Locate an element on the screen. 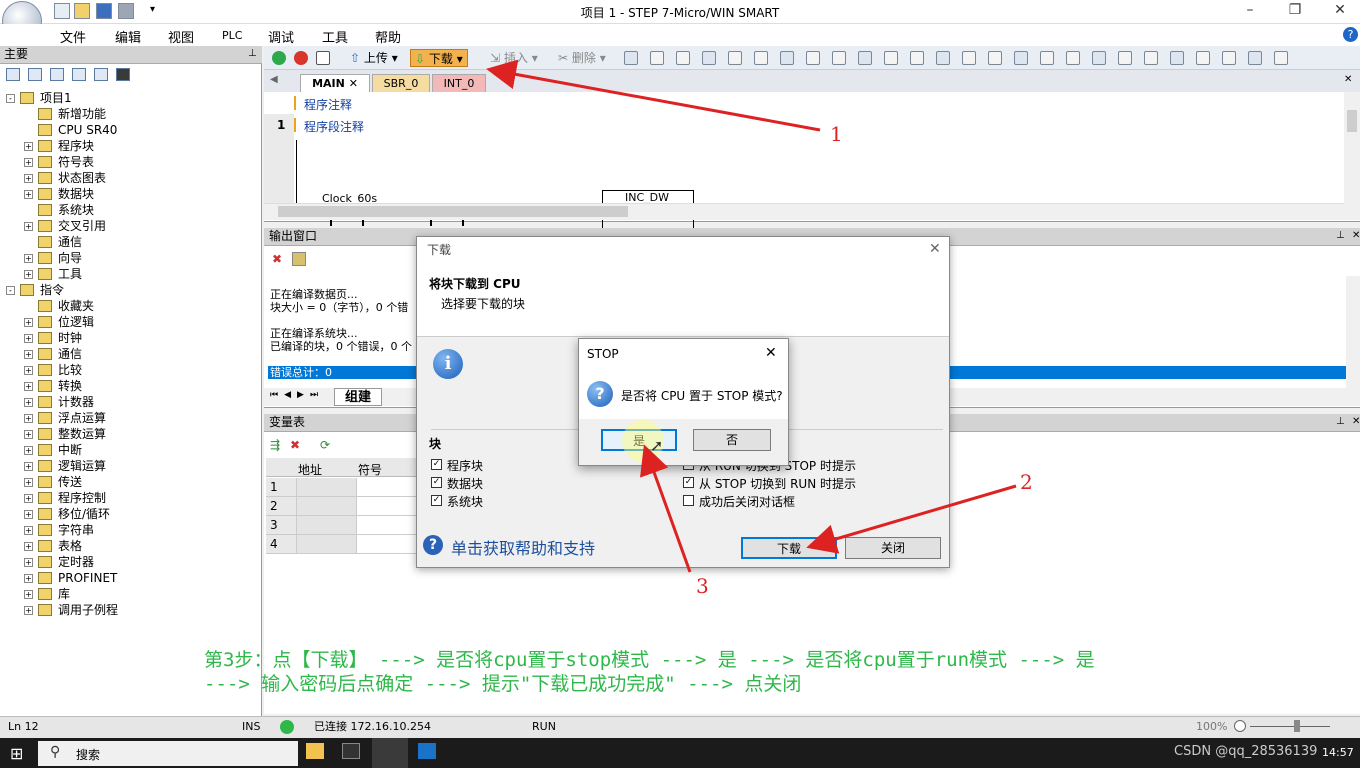 The image size is (1360, 768). annotation-2: 2 is located at coordinates (1026, 482).